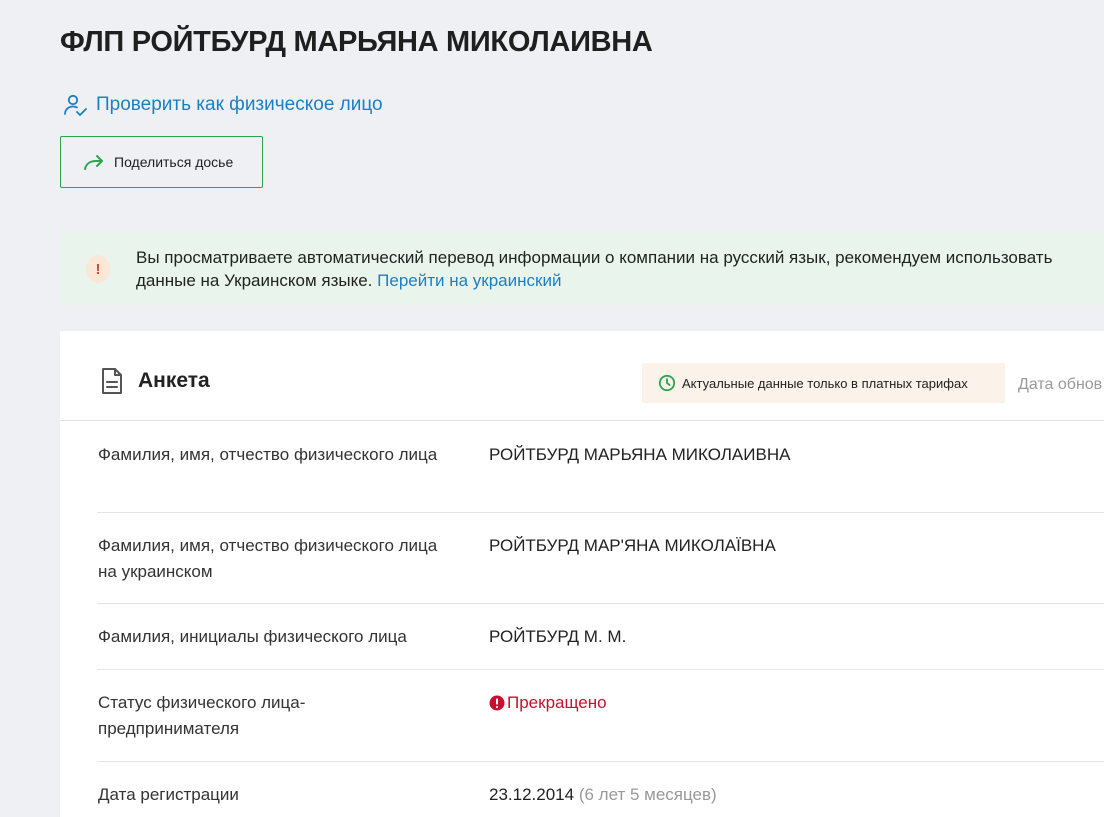 This screenshot has height=817, width=1104. I want to click on row-label: Фамилия, имя, отчество физического лица, so click(268, 454).